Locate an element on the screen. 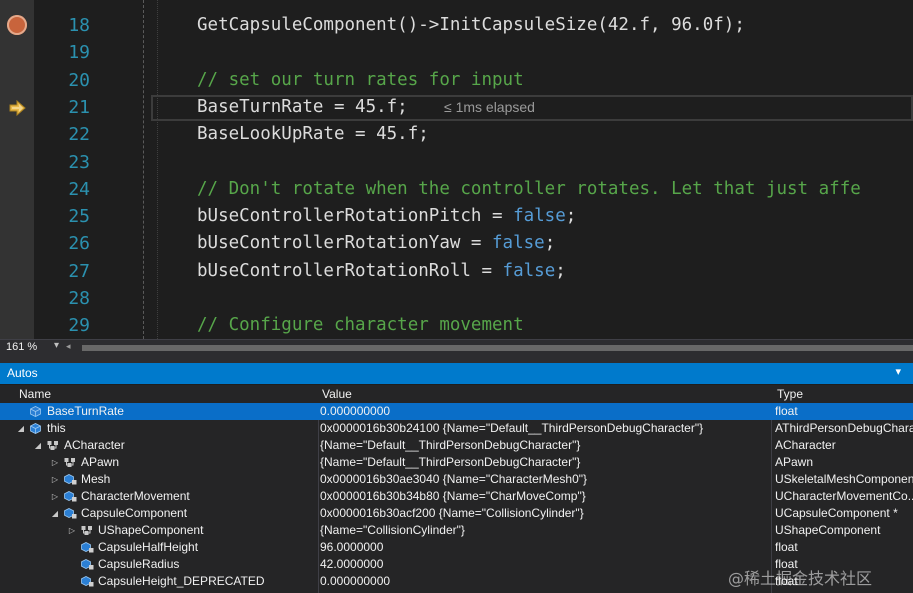  code-text: BaseLookUpRate = 45.f; is located at coordinates (313, 134).